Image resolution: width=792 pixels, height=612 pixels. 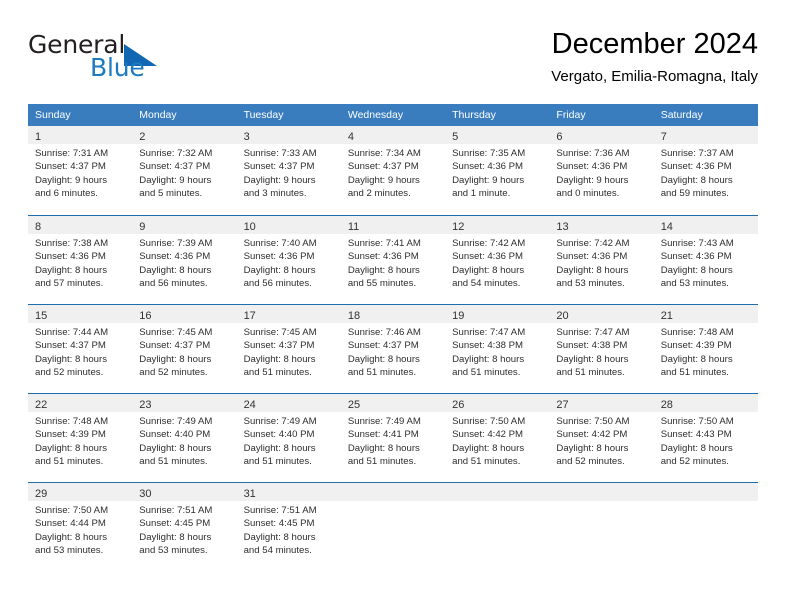 I want to click on daylight-text-line2: and 52 minutes., so click(x=69, y=372).